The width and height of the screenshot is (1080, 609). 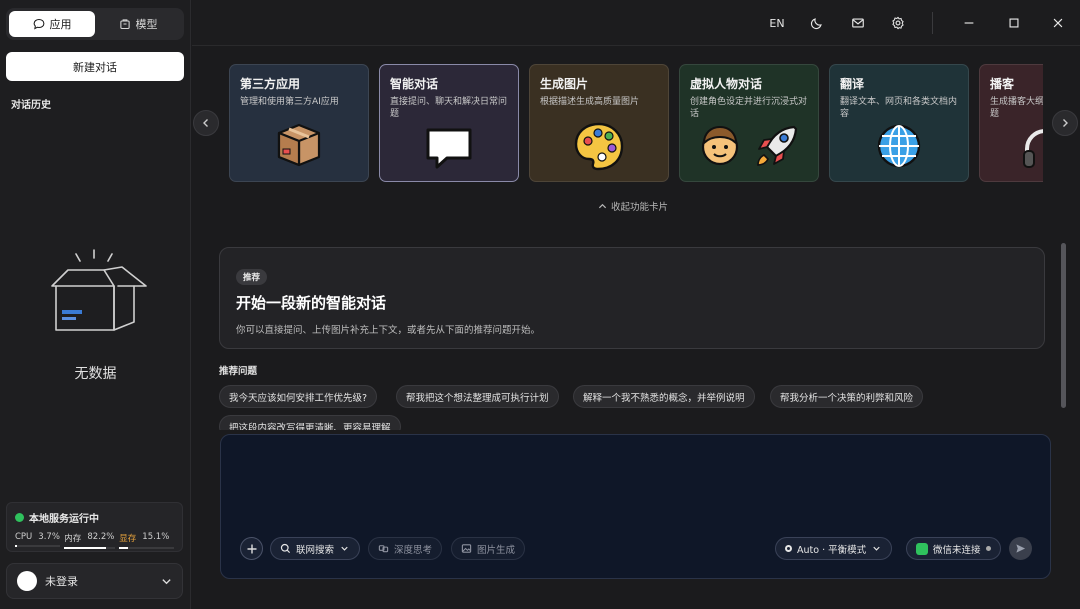 I want to click on rocket-icon, so click(x=777, y=145).